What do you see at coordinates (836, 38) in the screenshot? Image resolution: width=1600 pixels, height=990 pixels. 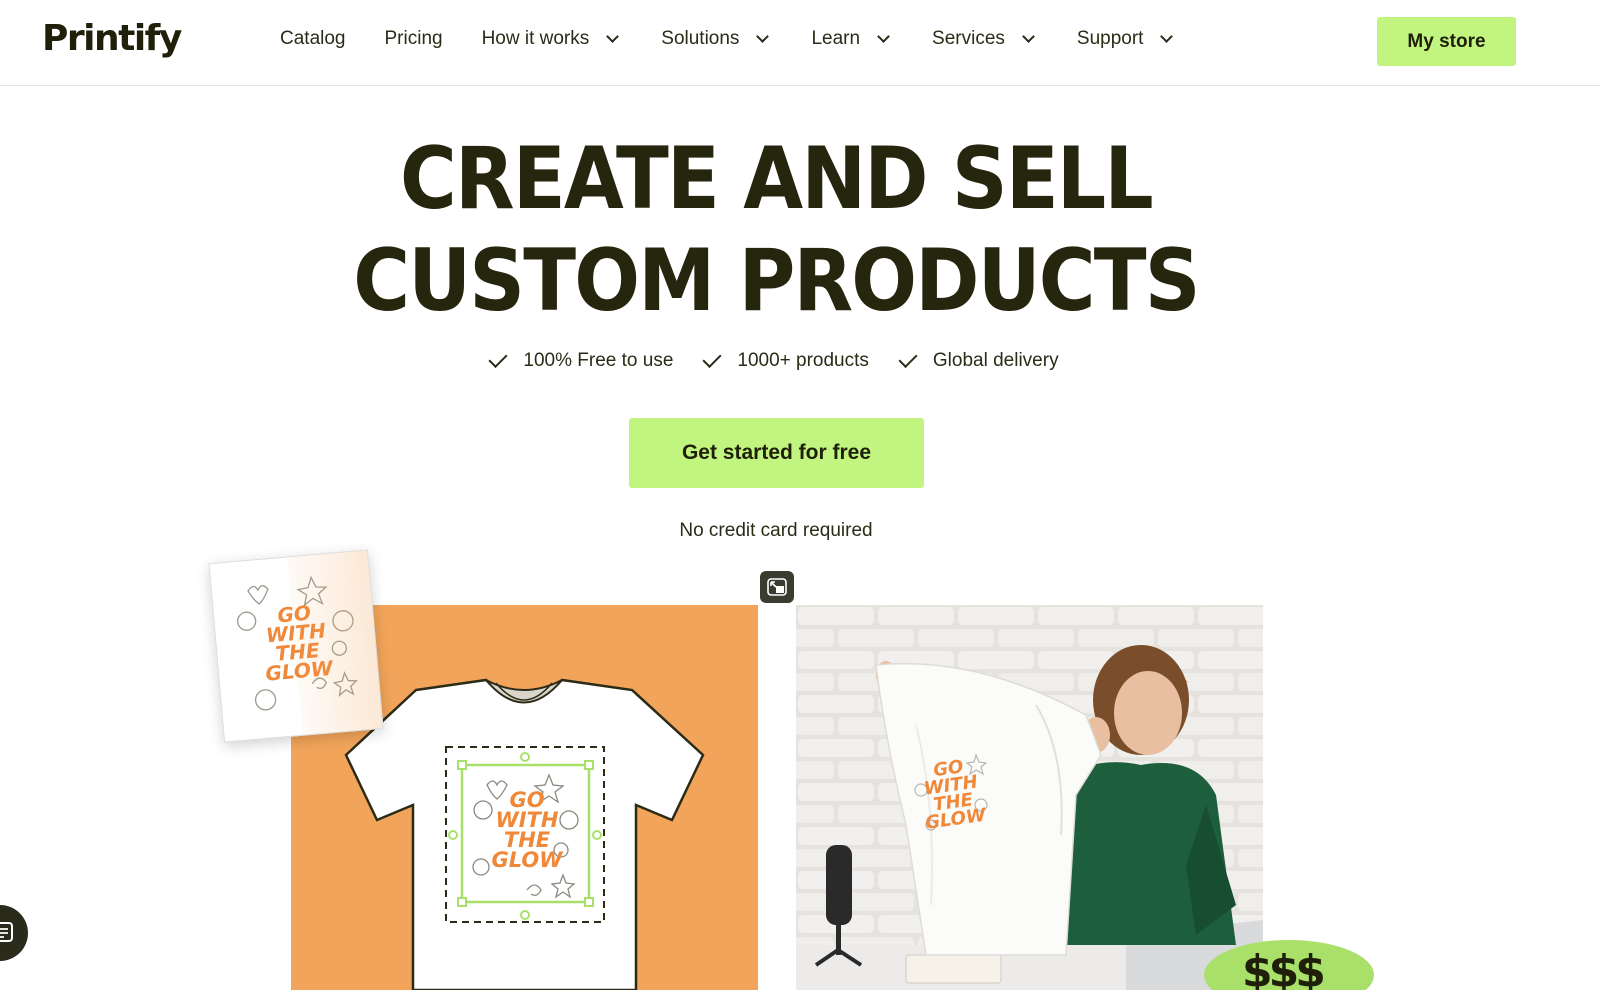 I see `nav-learn-label: Learn` at bounding box center [836, 38].